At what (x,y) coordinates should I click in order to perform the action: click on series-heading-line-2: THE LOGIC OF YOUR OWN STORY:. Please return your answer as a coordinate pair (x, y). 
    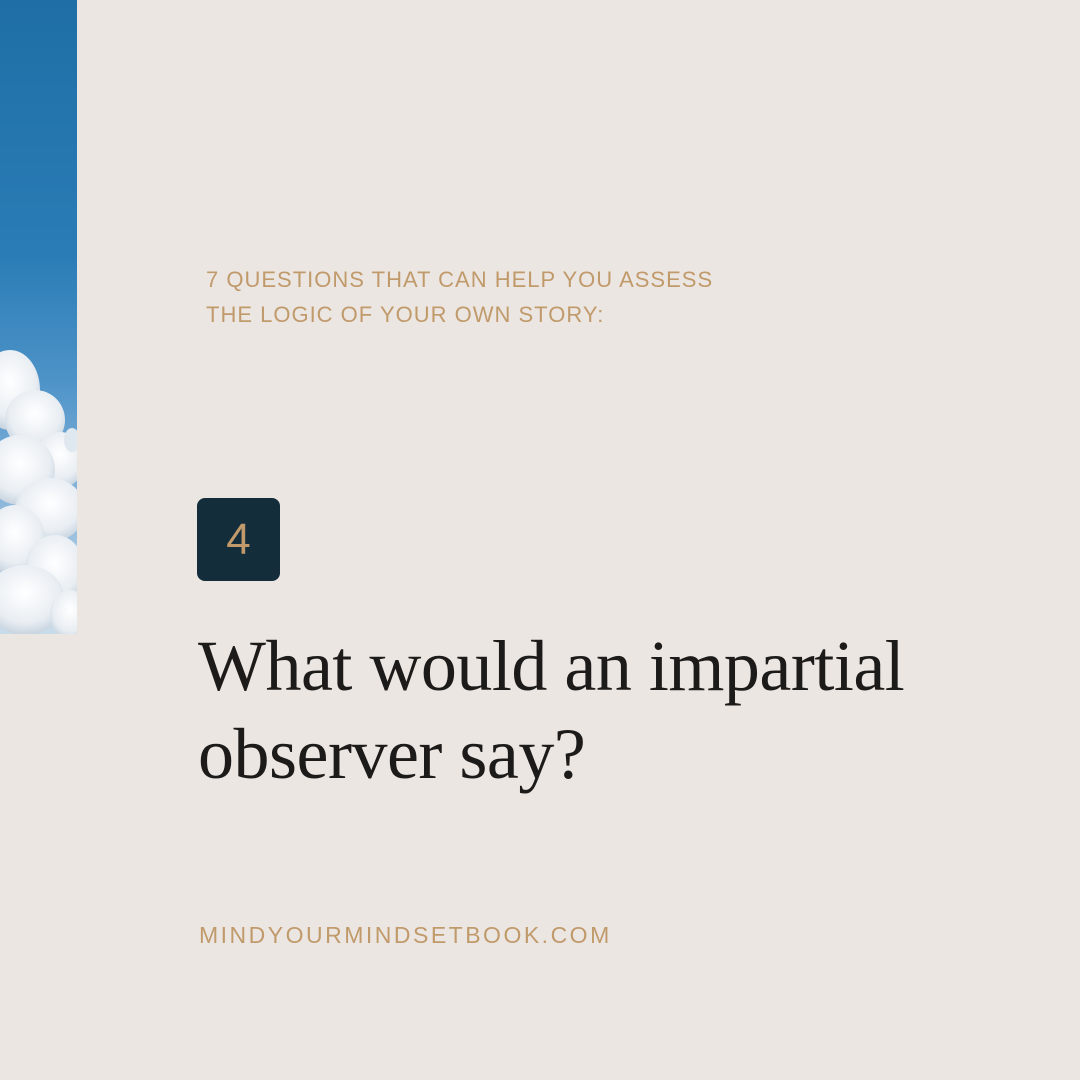
    Looking at the image, I should click on (405, 314).